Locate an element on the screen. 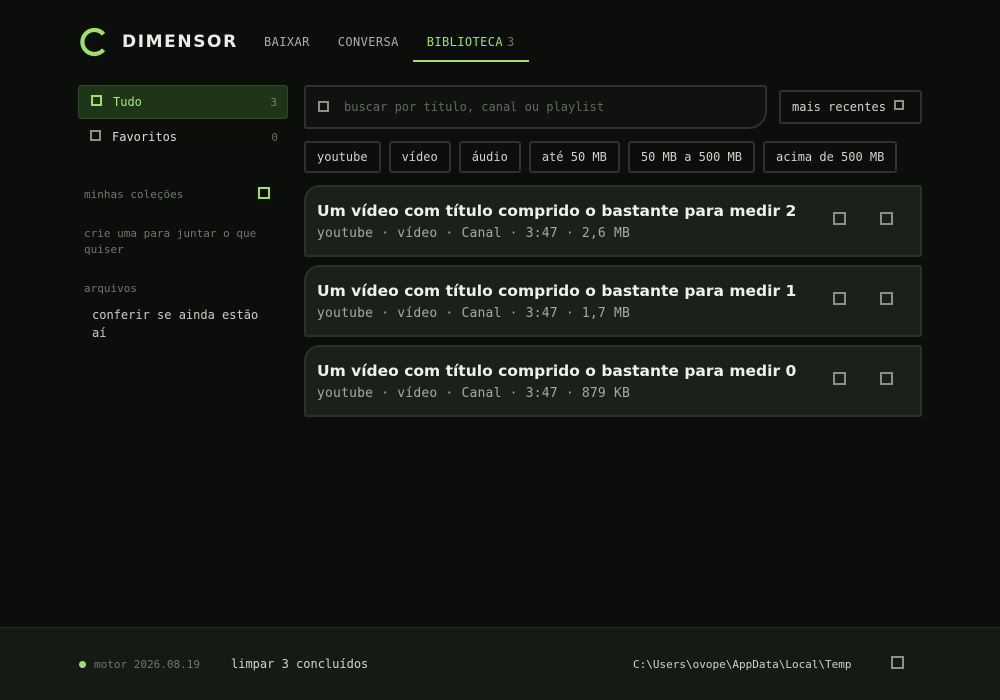  add-collection-icon is located at coordinates (264, 193).